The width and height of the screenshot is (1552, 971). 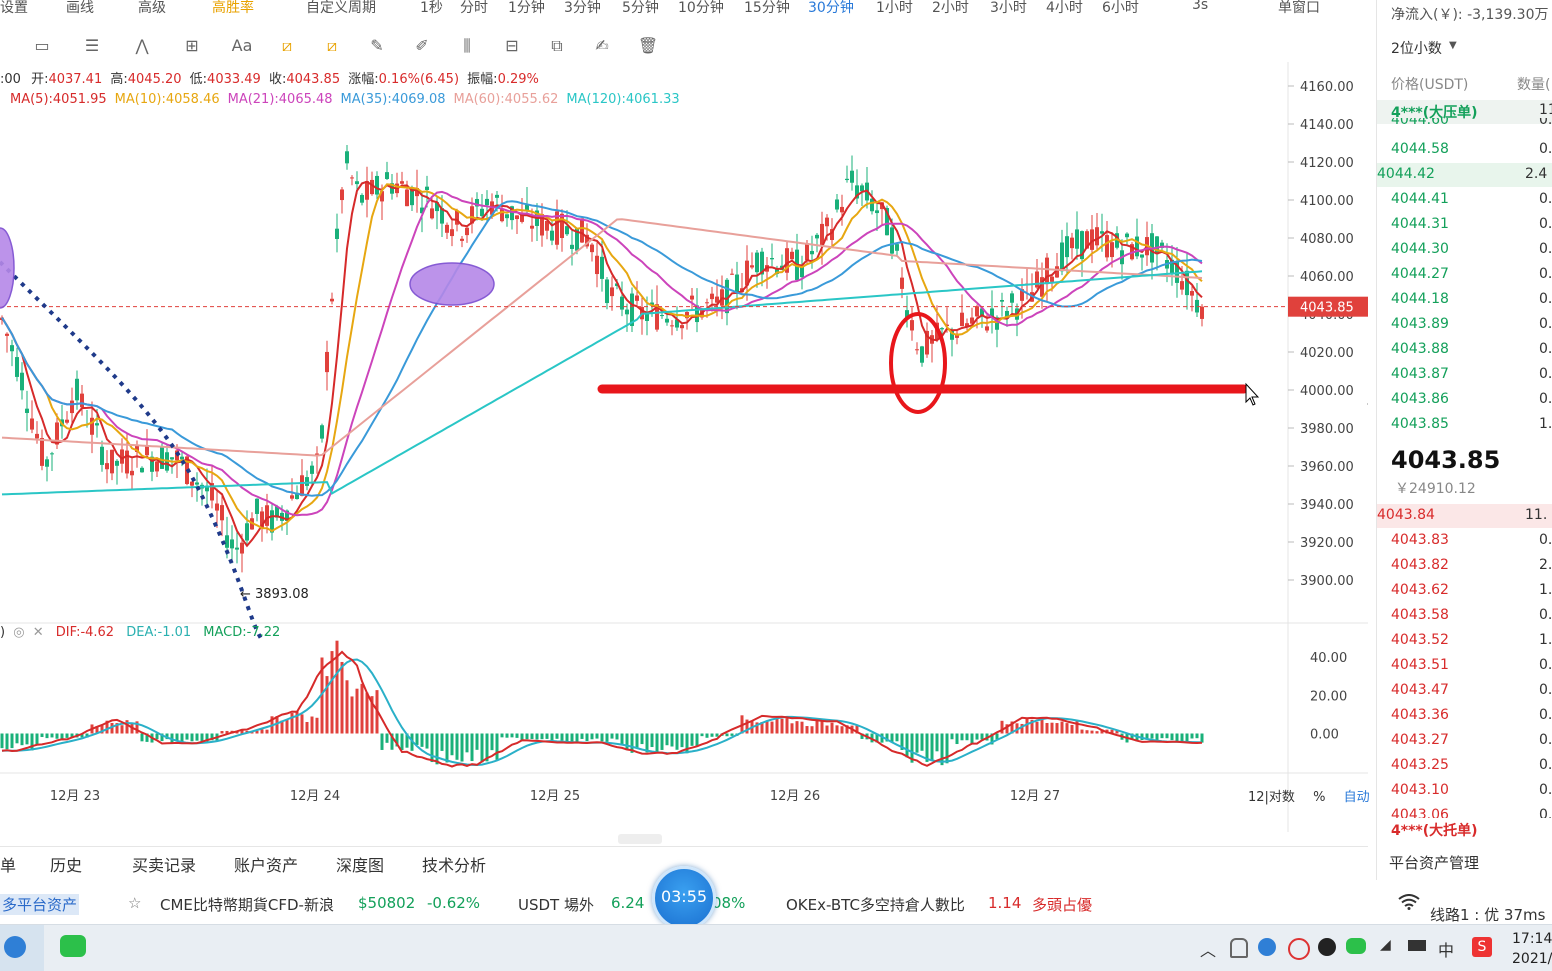 What do you see at coordinates (1545, 224) in the screenshot?
I see `ask-qty: 0.` at bounding box center [1545, 224].